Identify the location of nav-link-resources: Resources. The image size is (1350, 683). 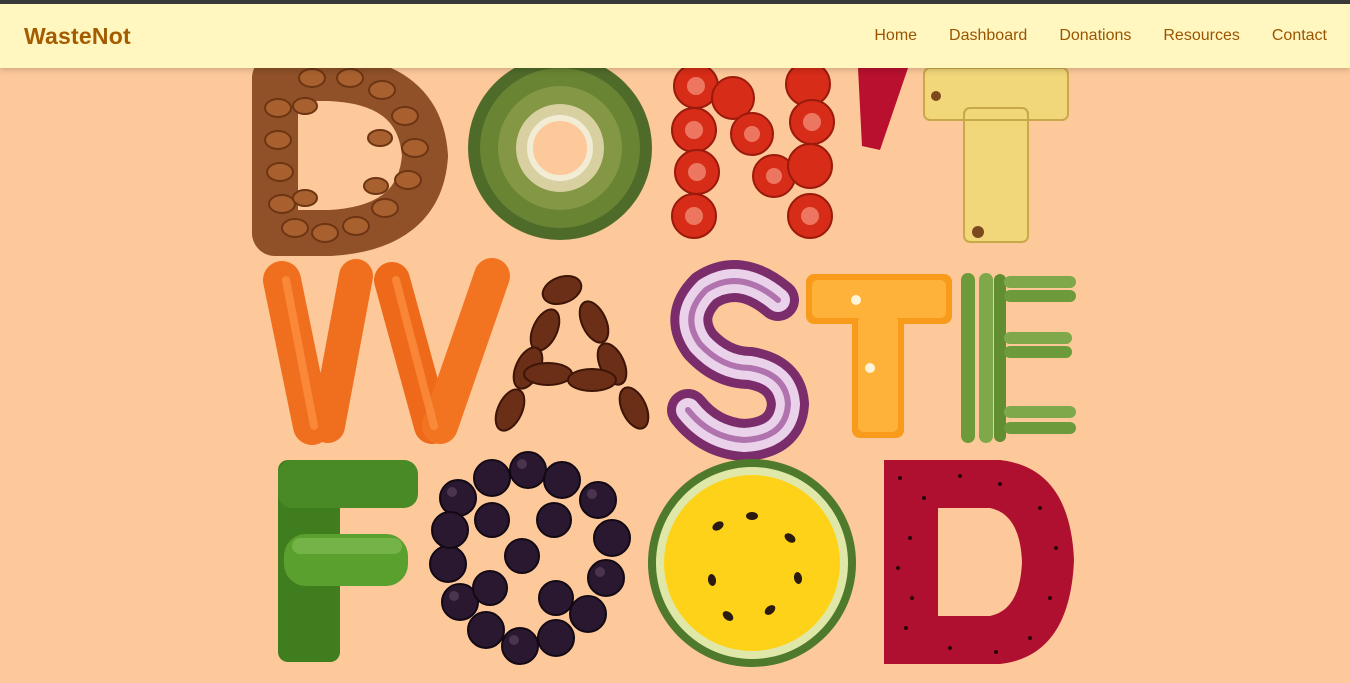
(1201, 36).